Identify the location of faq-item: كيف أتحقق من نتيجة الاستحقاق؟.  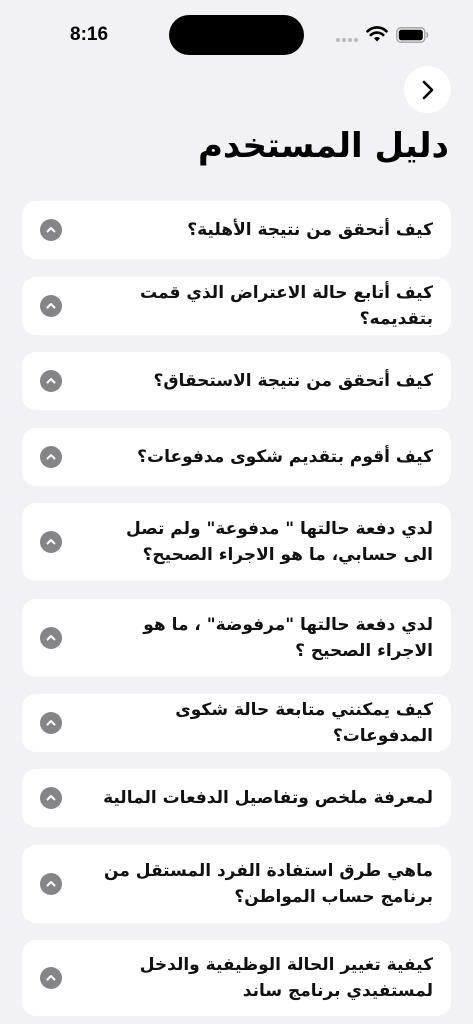
(236, 381).